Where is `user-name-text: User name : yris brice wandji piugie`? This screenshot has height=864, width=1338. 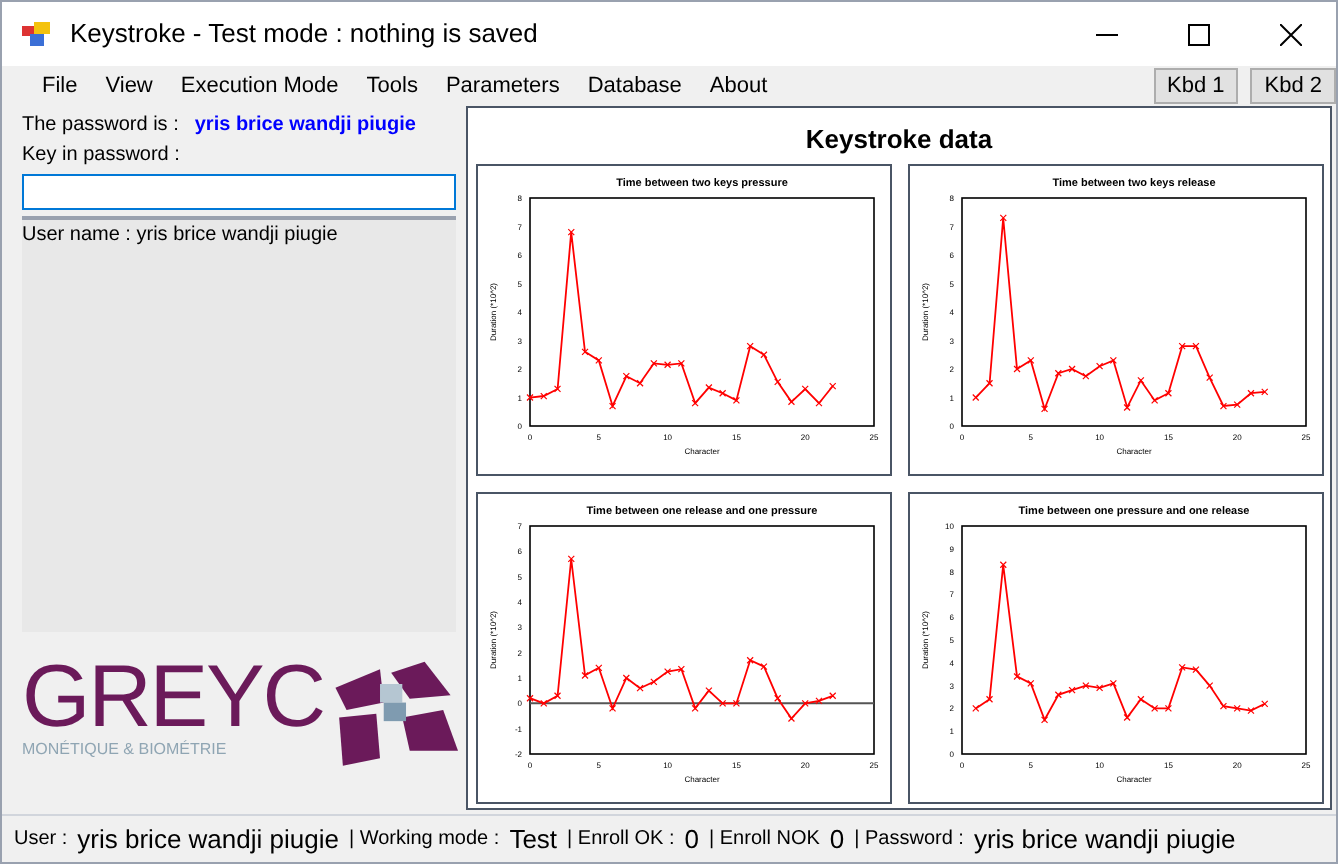
user-name-text: User name : yris brice wandji piugie is located at coordinates (181, 236).